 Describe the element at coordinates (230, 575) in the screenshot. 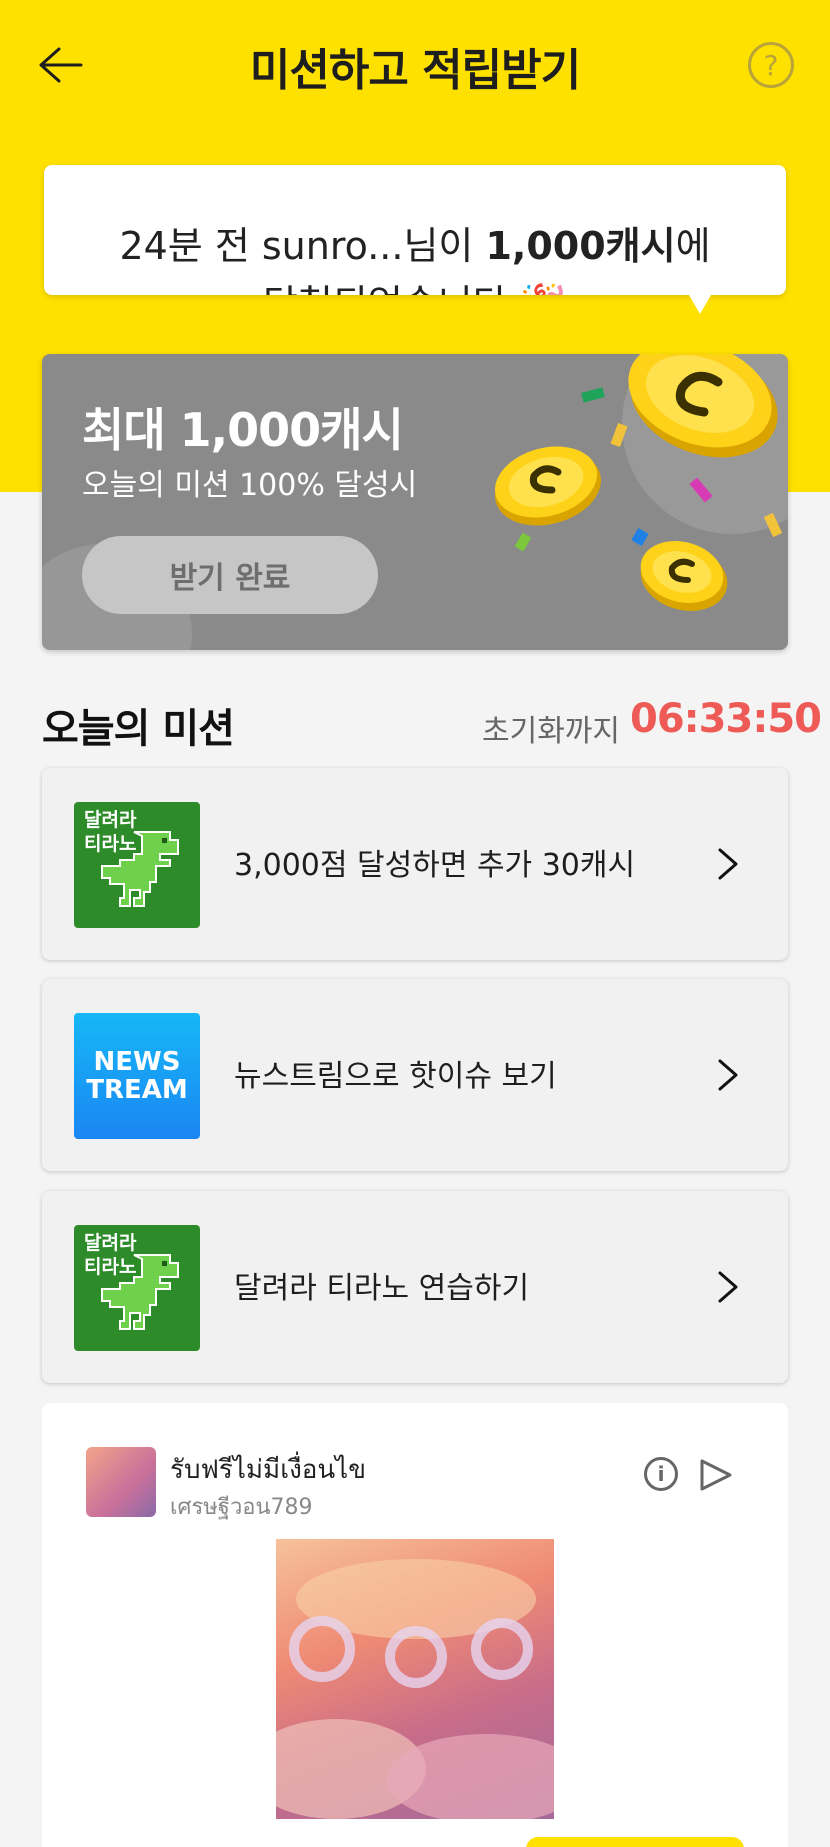

I see `claim-button: 받기 완료` at that location.